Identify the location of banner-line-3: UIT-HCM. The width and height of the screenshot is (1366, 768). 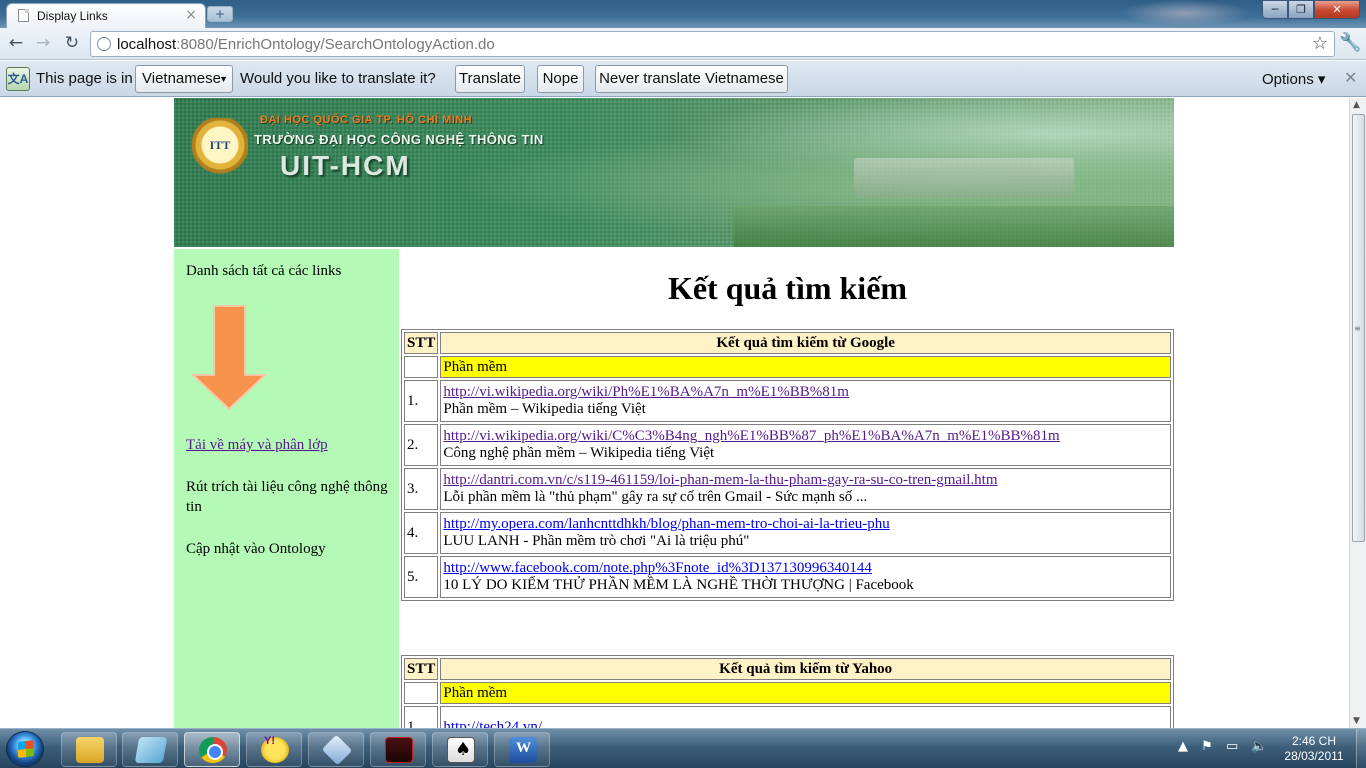
(345, 165).